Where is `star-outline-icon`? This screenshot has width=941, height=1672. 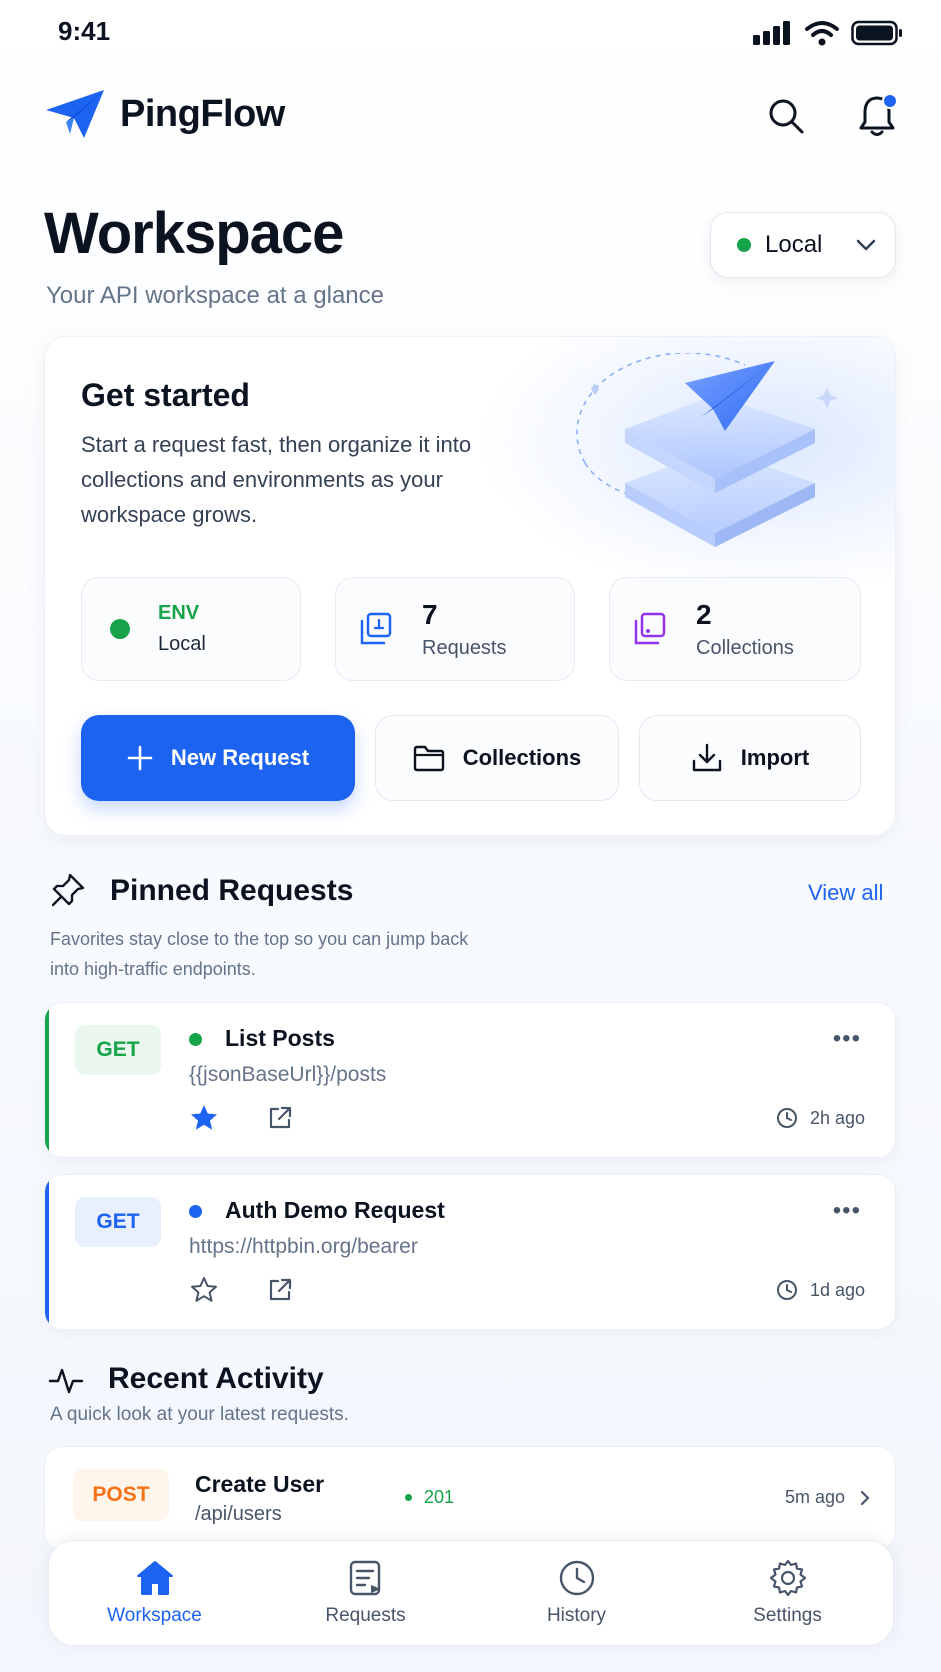
star-outline-icon is located at coordinates (204, 1290).